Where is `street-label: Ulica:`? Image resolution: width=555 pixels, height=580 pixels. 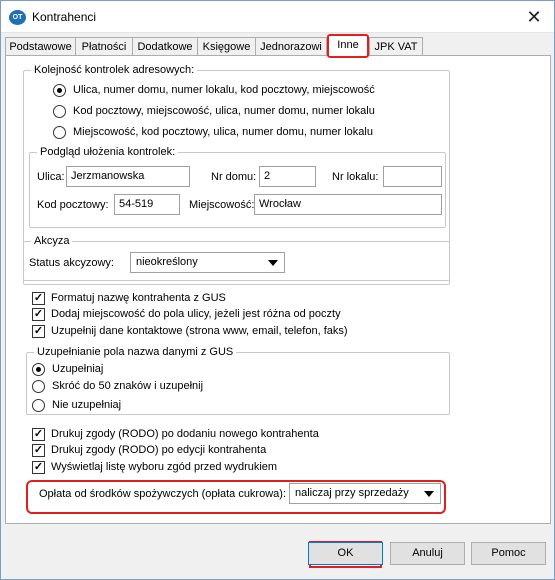
street-label: Ulica: is located at coordinates (51, 177).